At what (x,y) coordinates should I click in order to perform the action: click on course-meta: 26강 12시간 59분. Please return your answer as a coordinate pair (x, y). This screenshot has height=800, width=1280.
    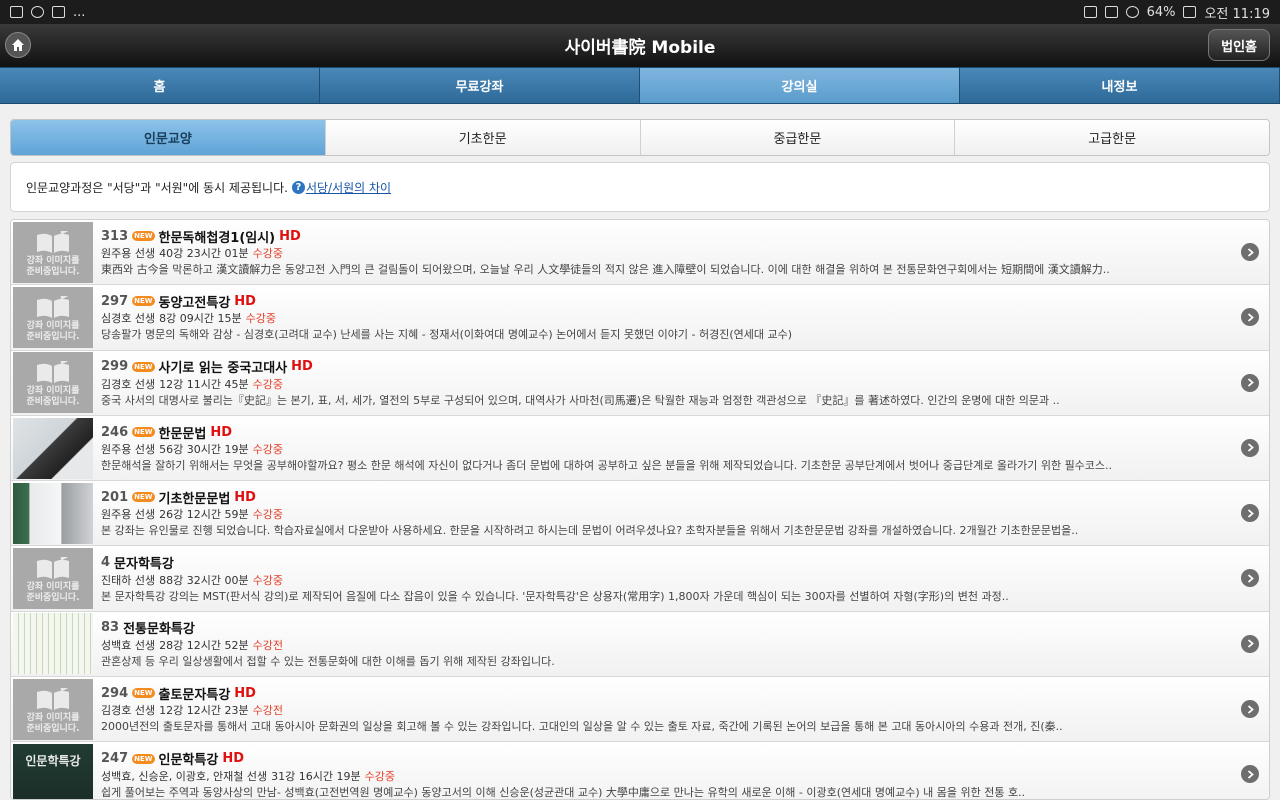
    Looking at the image, I should click on (204, 515).